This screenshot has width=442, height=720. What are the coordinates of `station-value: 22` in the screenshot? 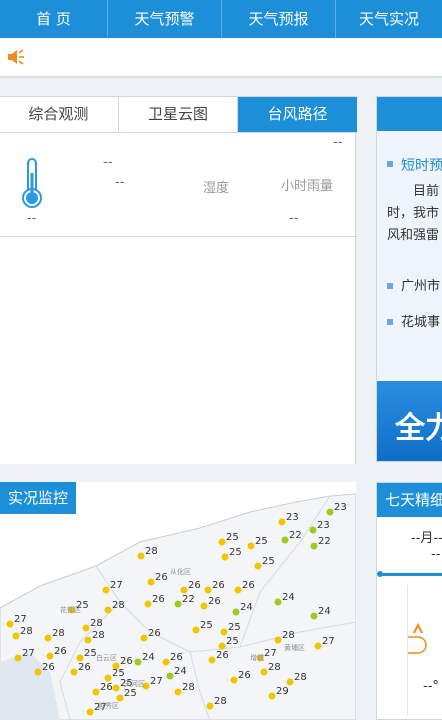 It's located at (188, 599).